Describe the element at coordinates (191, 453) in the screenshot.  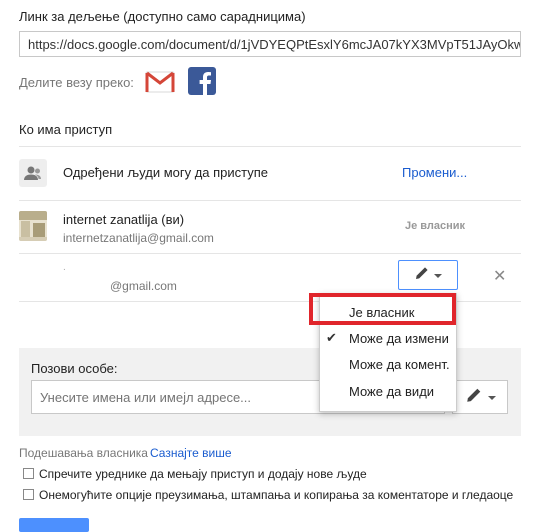
I see `learn-more-link: Сазнајте више` at that location.